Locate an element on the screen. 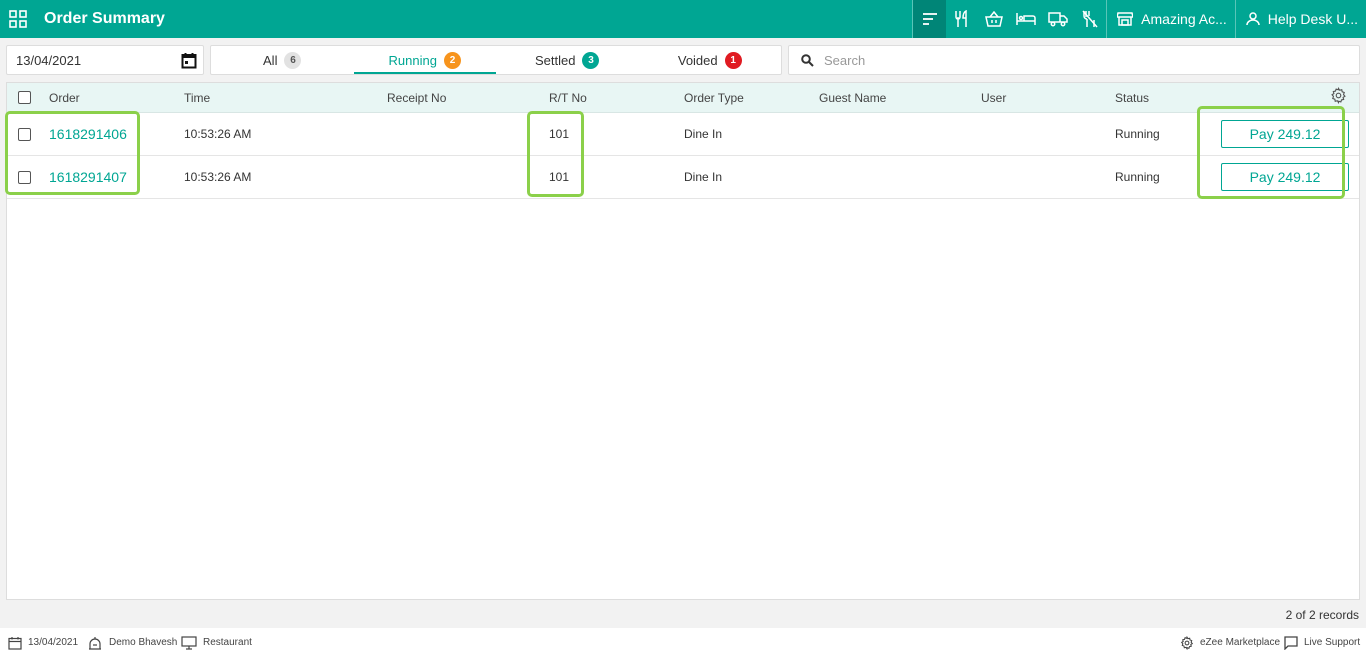 This screenshot has width=1366, height=657. no-dining-icon is located at coordinates (1090, 19).